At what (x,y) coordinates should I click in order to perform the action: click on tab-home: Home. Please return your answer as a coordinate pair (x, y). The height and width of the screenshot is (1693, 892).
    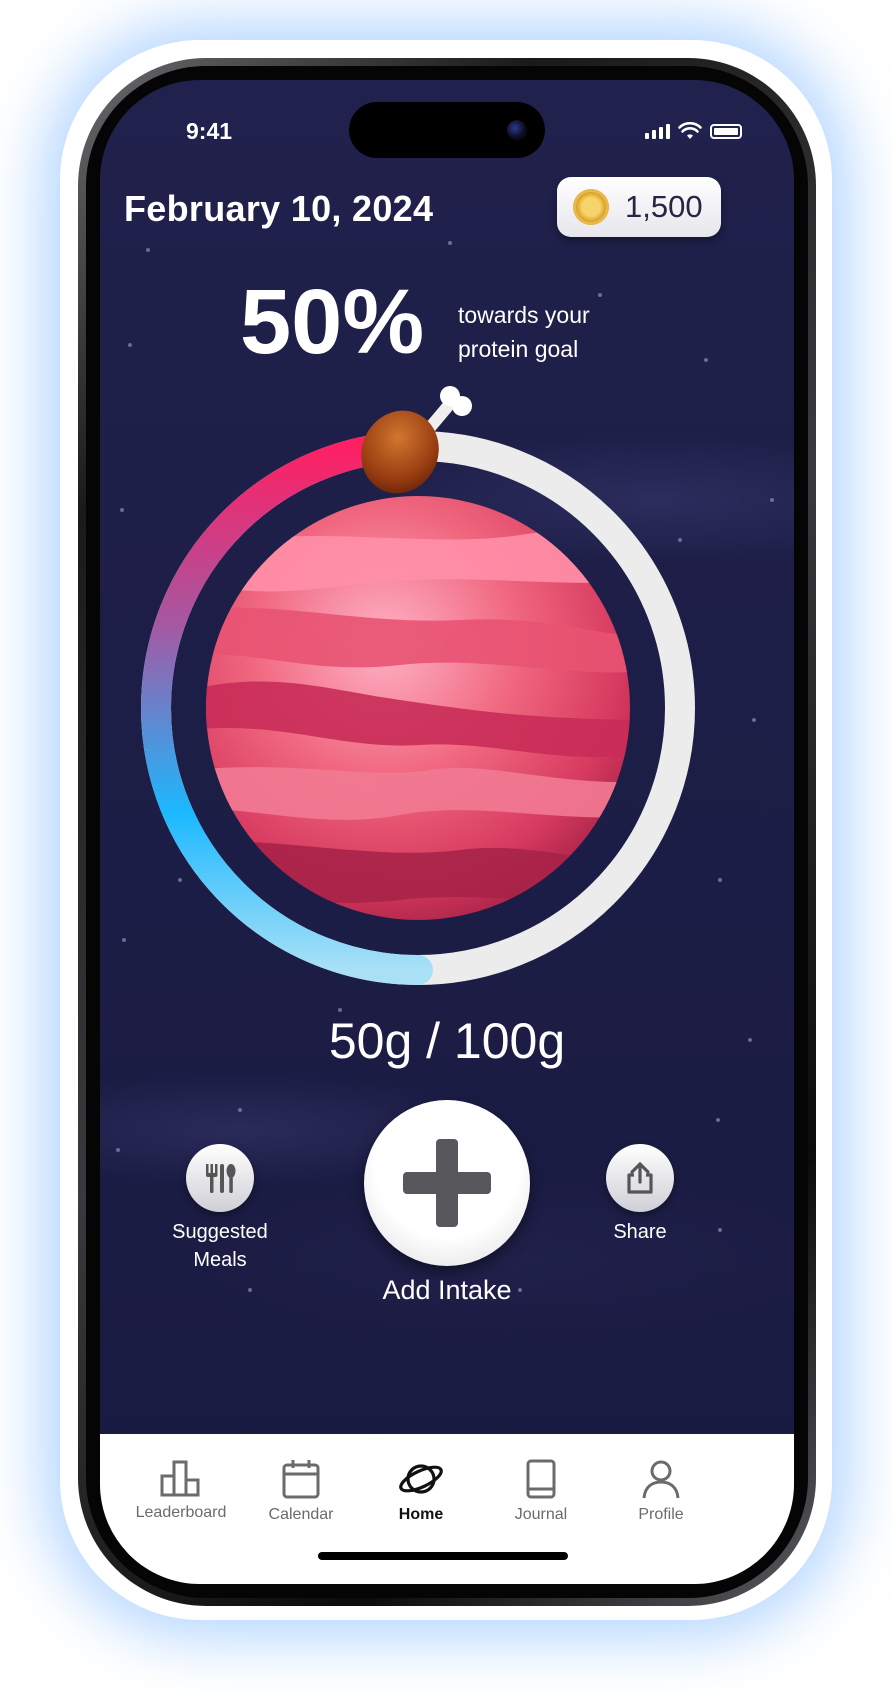
    Looking at the image, I should click on (421, 1491).